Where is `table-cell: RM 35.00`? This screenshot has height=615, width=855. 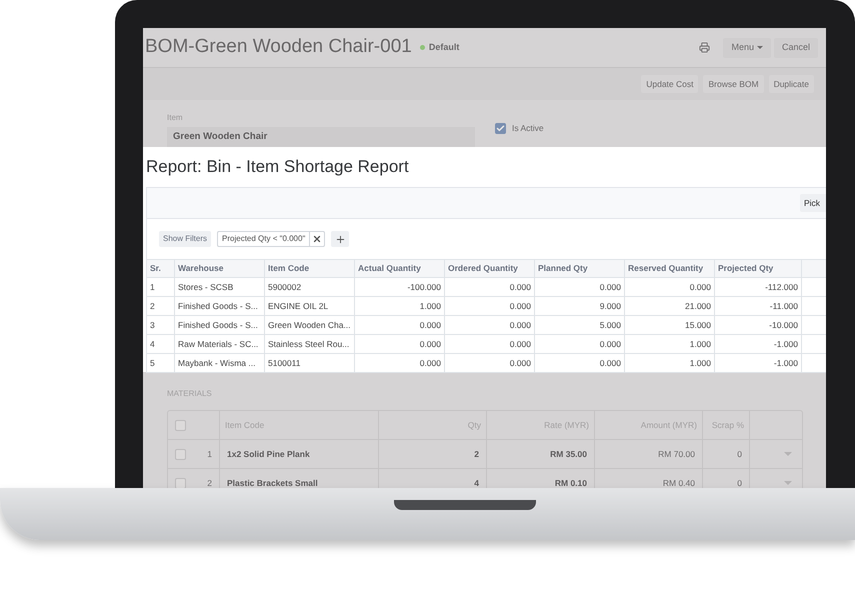 table-cell: RM 35.00 is located at coordinates (541, 454).